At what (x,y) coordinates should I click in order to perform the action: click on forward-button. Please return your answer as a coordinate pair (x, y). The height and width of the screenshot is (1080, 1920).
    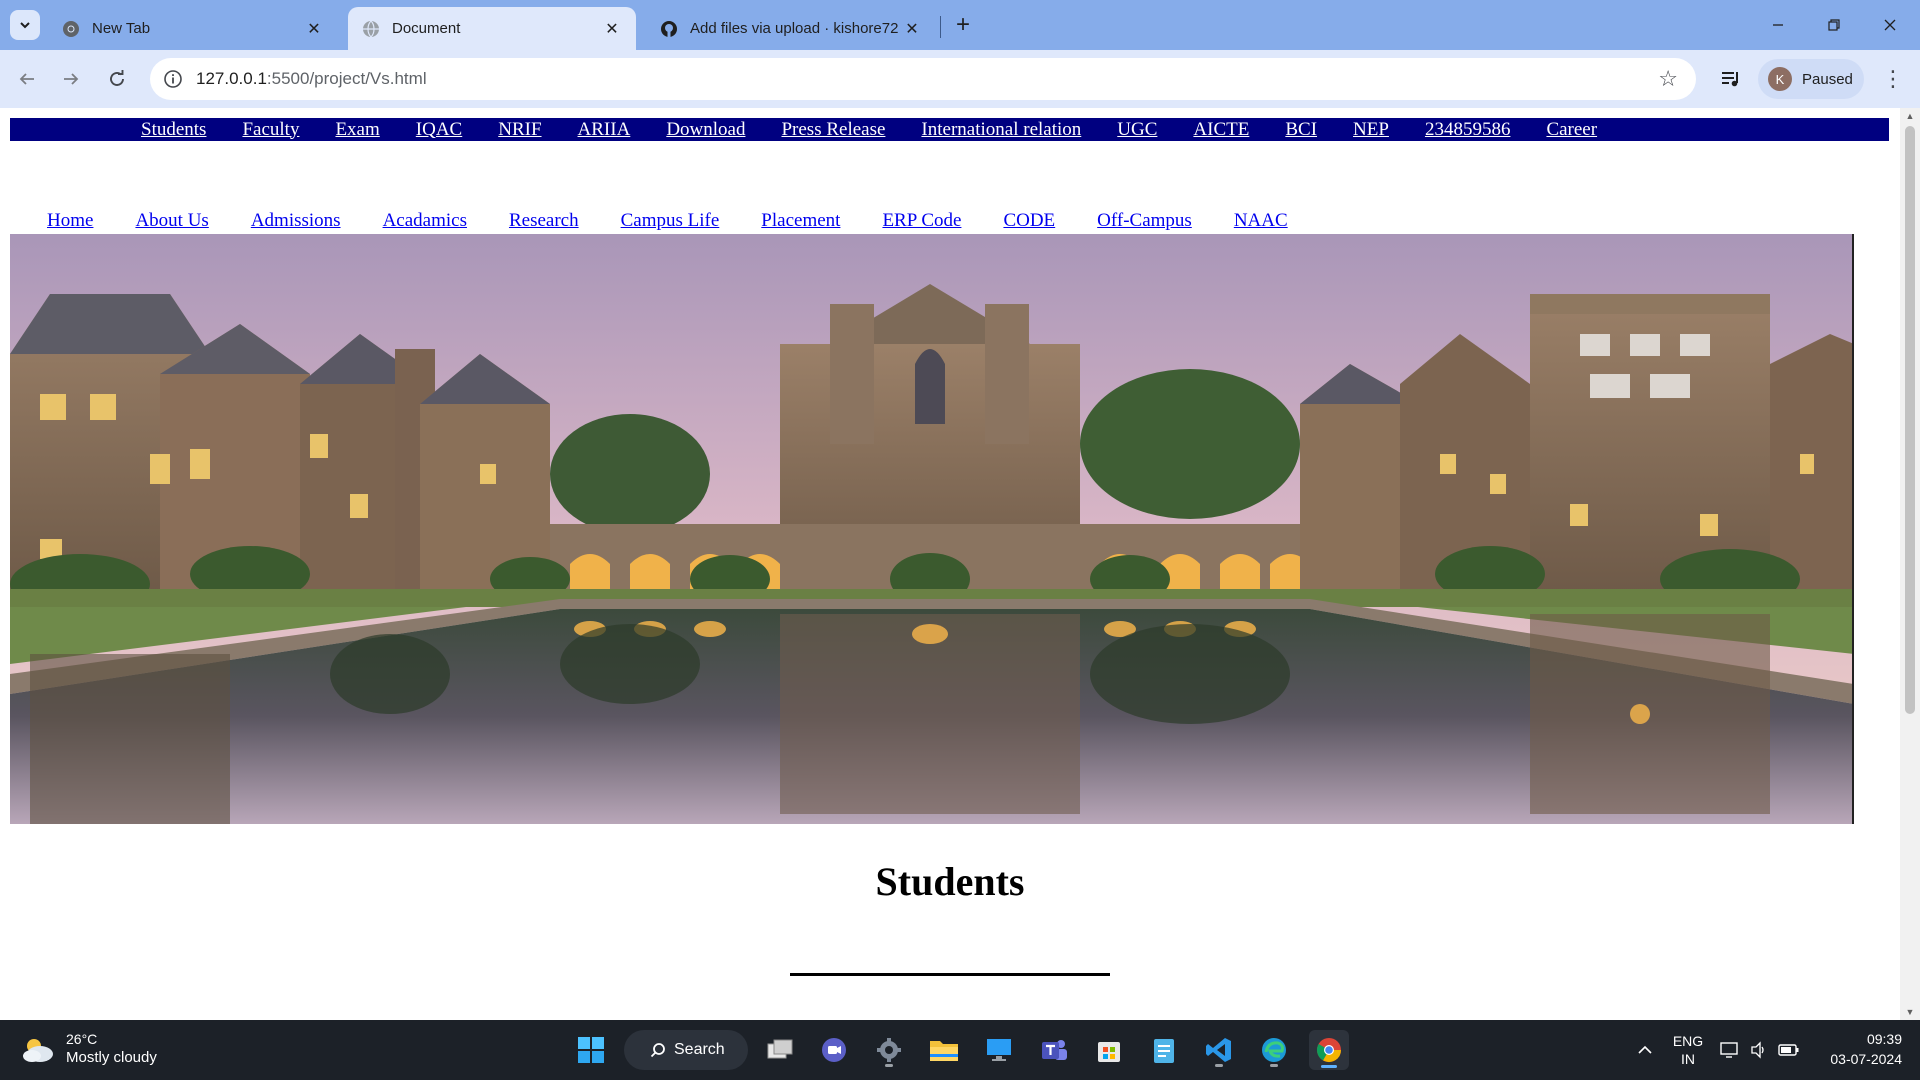
    Looking at the image, I should click on (71, 79).